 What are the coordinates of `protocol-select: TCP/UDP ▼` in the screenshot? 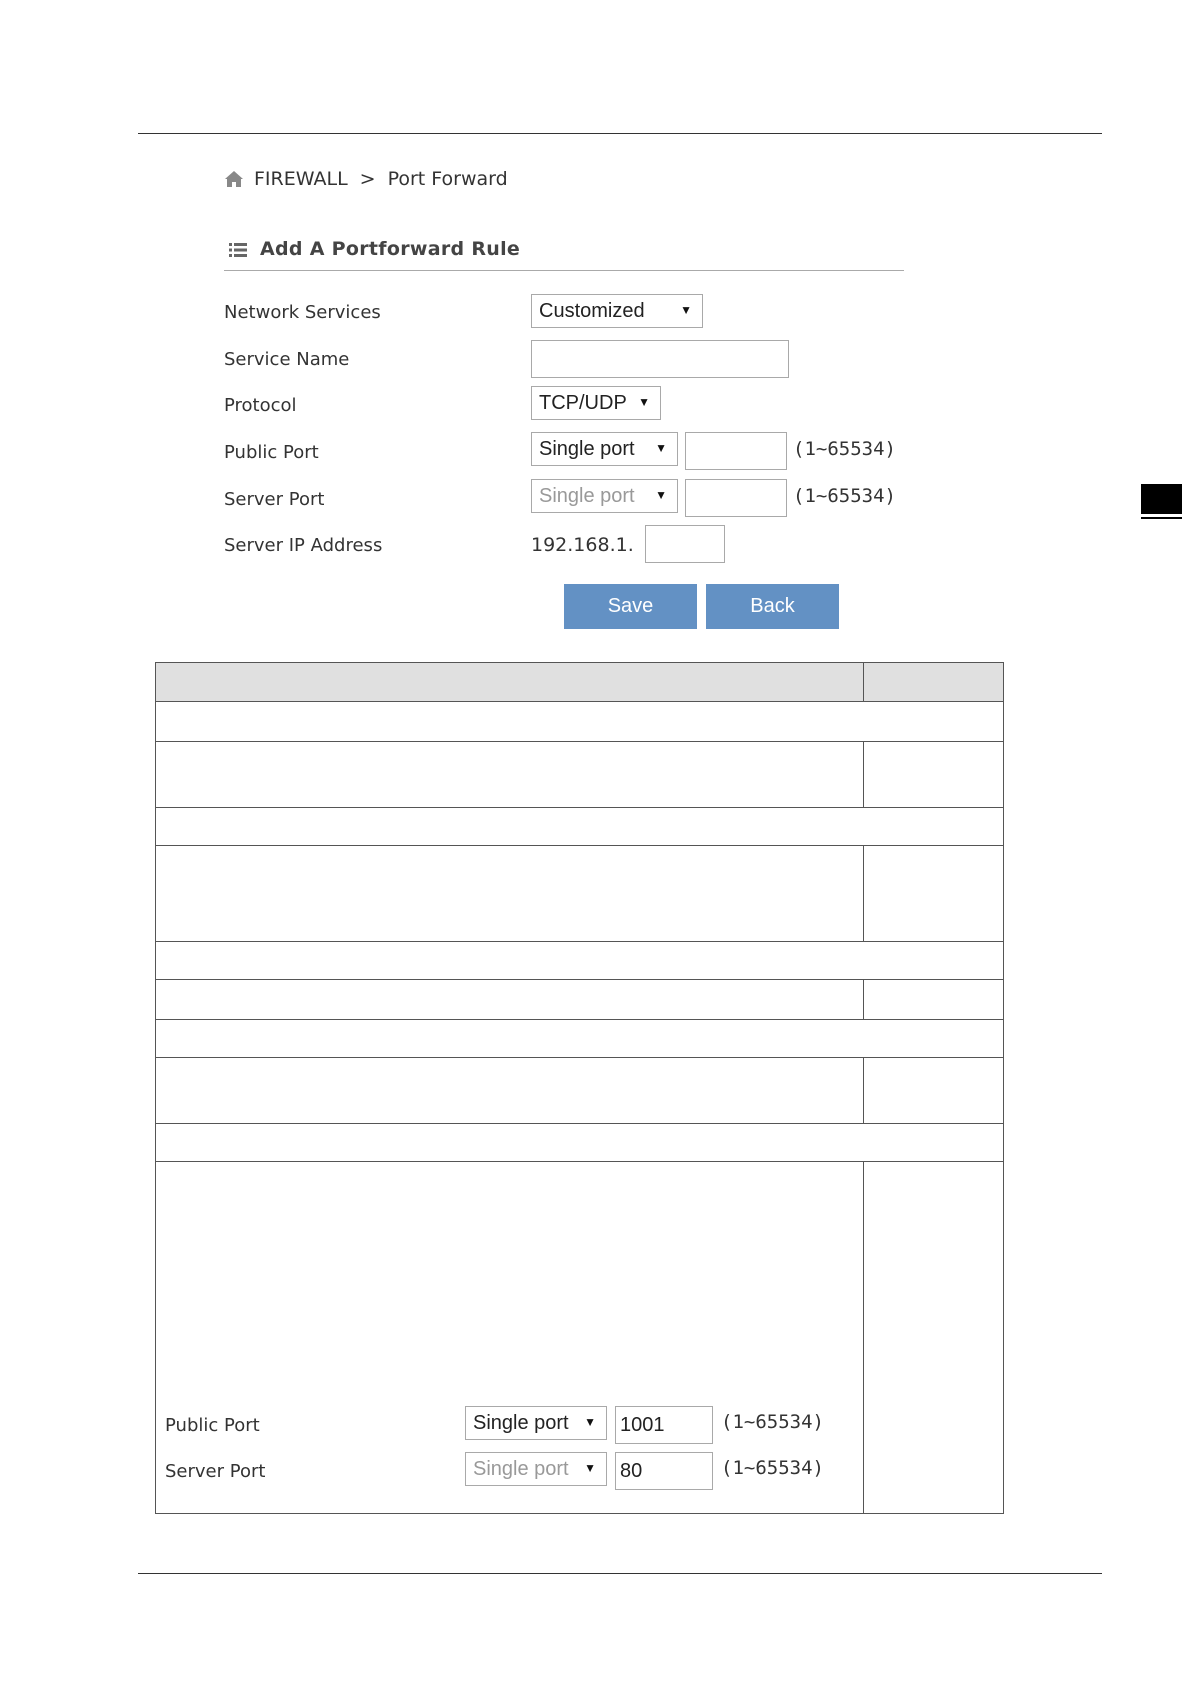 It's located at (596, 403).